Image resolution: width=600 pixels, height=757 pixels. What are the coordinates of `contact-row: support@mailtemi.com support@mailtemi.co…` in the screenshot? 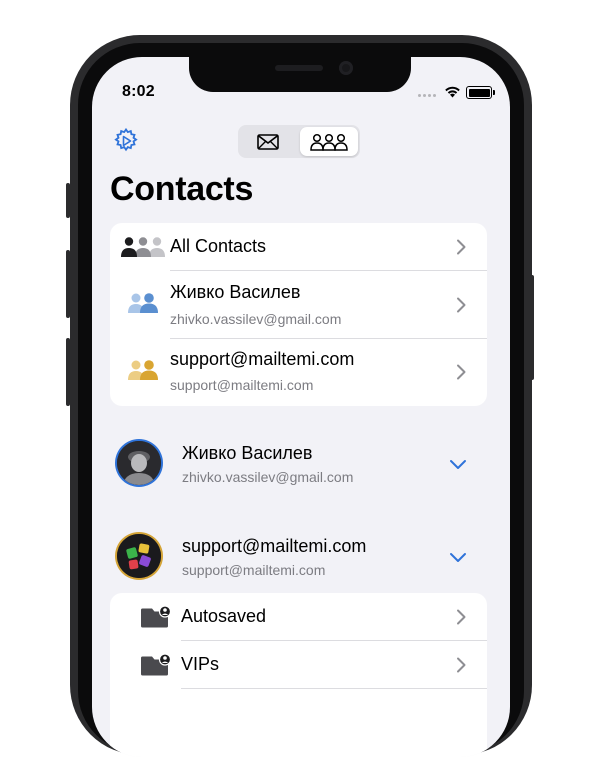 It's located at (298, 372).